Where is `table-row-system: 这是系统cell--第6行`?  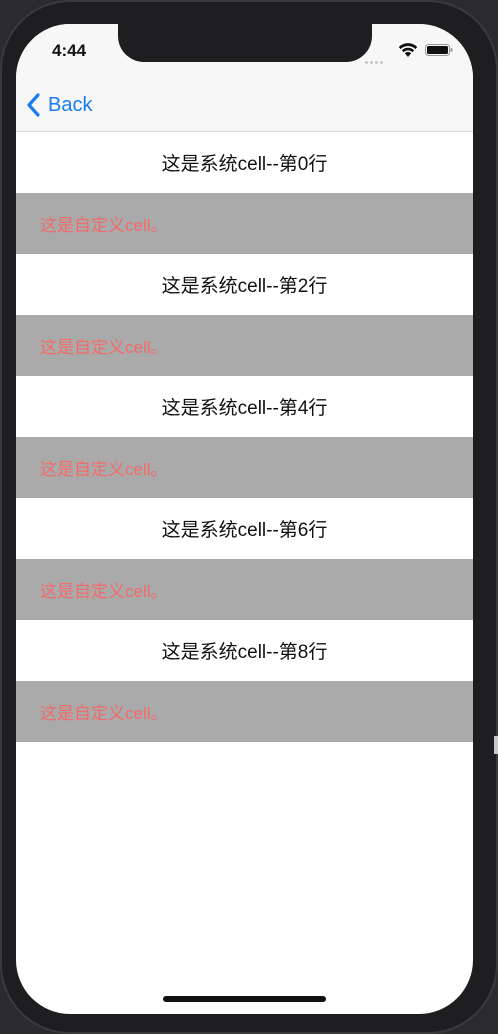 table-row-system: 这是系统cell--第6行 is located at coordinates (244, 528).